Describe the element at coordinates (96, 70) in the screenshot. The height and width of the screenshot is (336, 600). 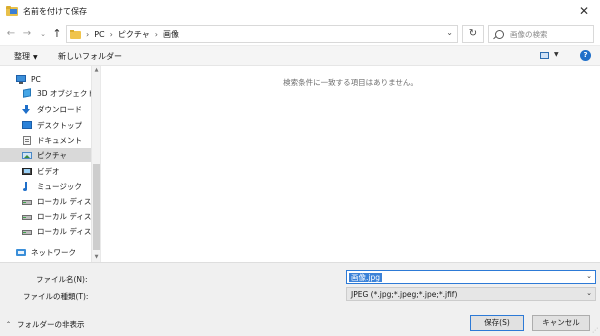
I see `scroll-up-icon: ▲` at that location.